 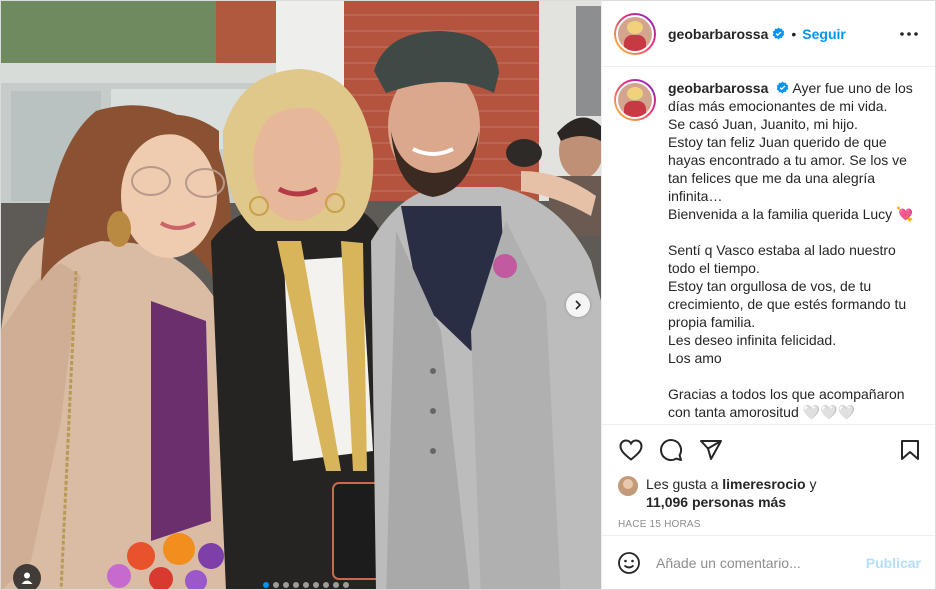 I want to click on caption-line: Los amo, so click(x=695, y=358).